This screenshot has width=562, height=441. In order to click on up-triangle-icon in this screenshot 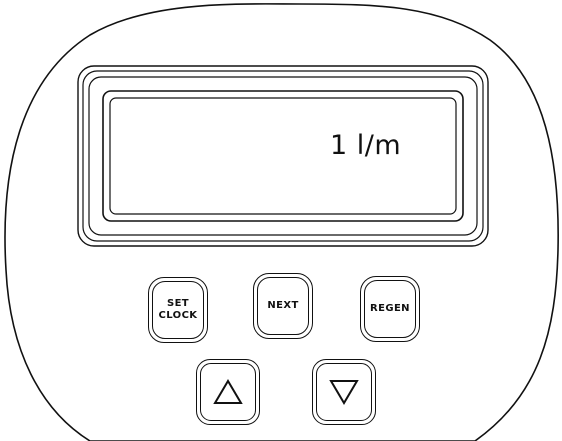, I will do `click(228, 391)`.